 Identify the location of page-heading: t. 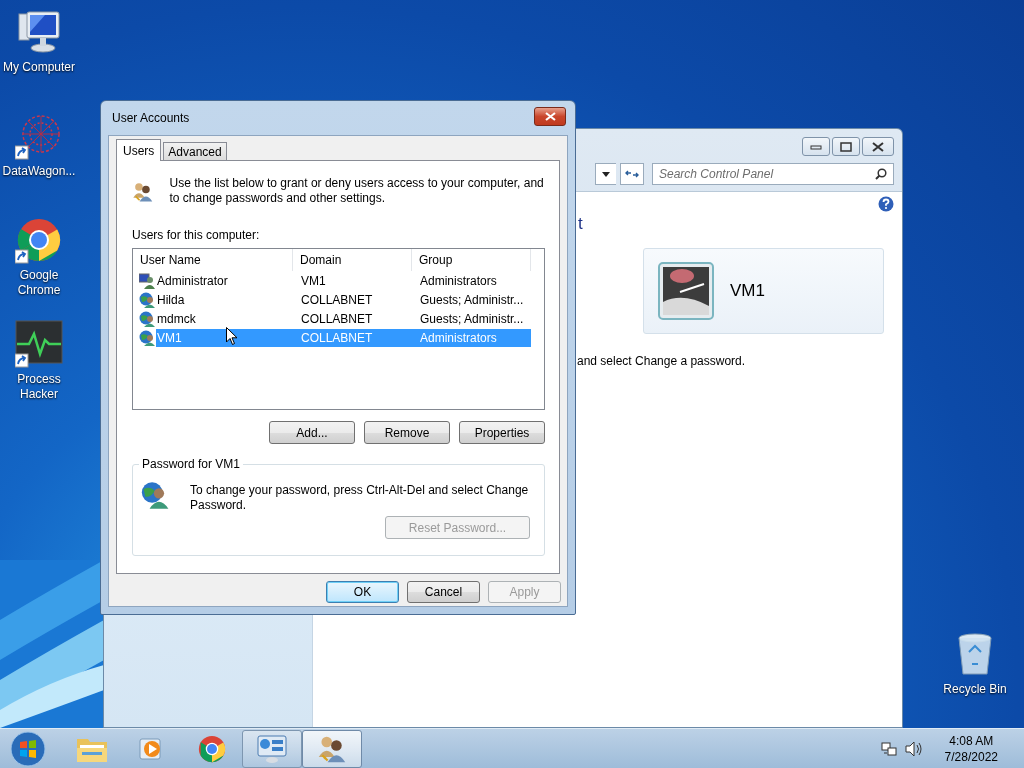
(580, 224).